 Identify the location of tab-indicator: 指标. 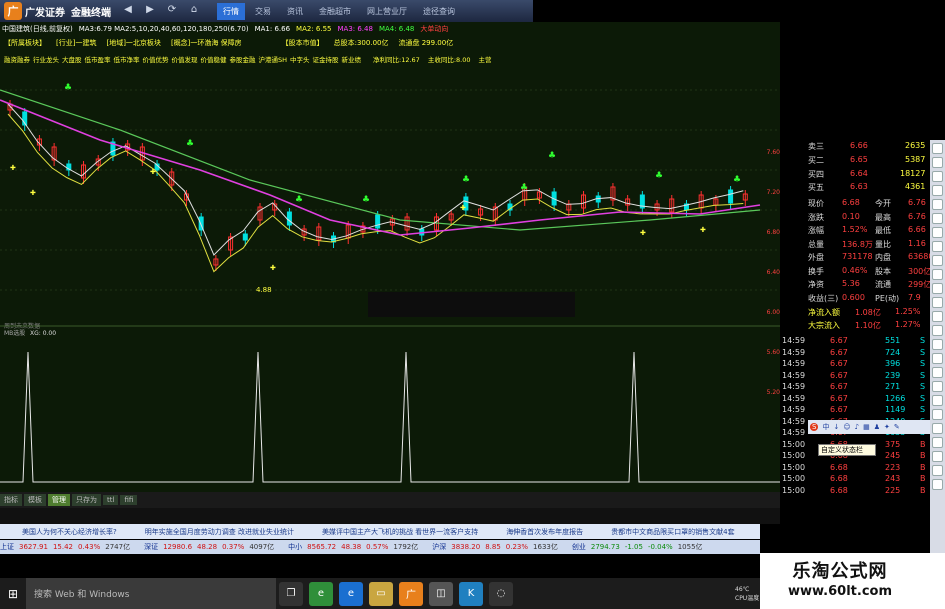
(11, 500).